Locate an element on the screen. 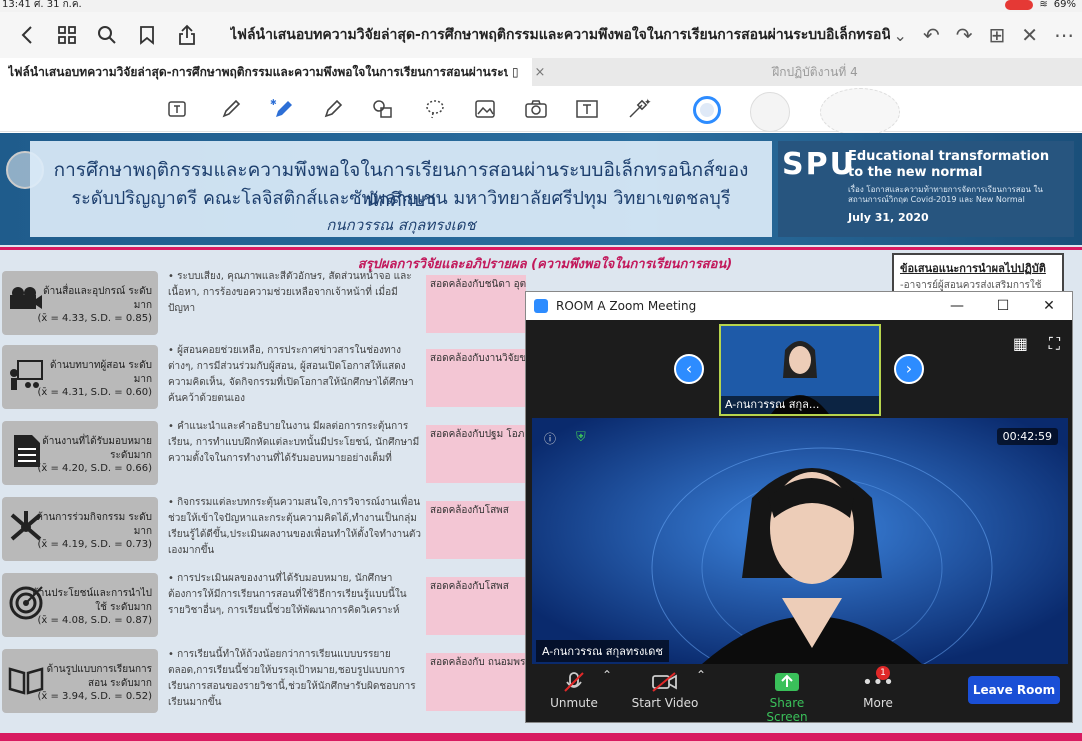  color-swatch-light is located at coordinates (770, 112).